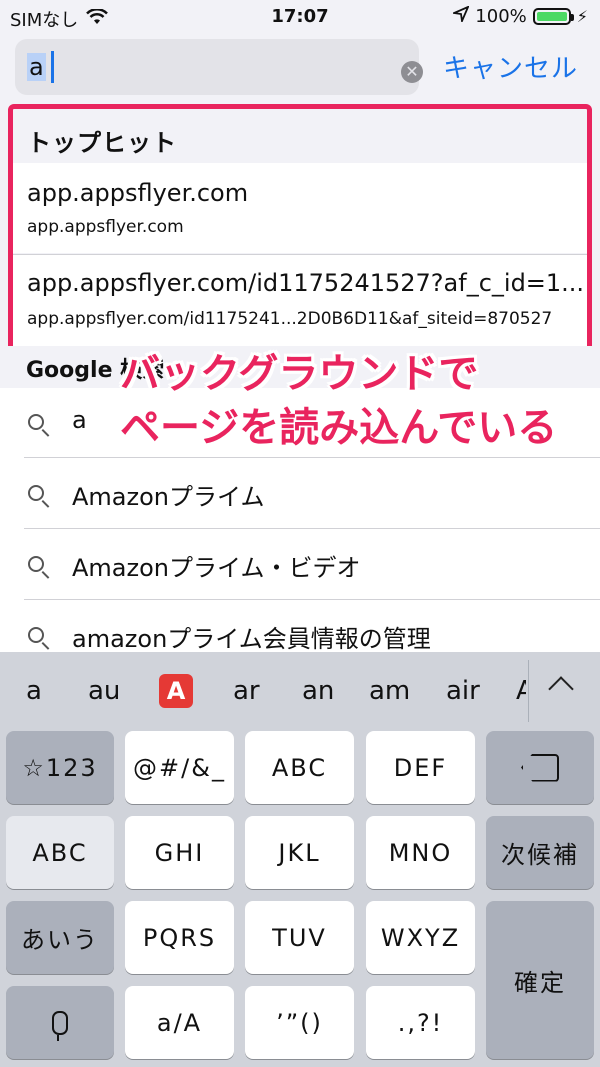 Image resolution: width=600 pixels, height=1067 pixels. What do you see at coordinates (246, 691) in the screenshot?
I see `prediction-item: ar` at bounding box center [246, 691].